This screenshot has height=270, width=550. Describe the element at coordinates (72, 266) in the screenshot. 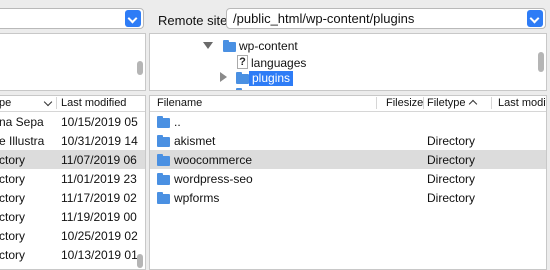

I see `table-row: ctory10/24/2019 05` at that location.